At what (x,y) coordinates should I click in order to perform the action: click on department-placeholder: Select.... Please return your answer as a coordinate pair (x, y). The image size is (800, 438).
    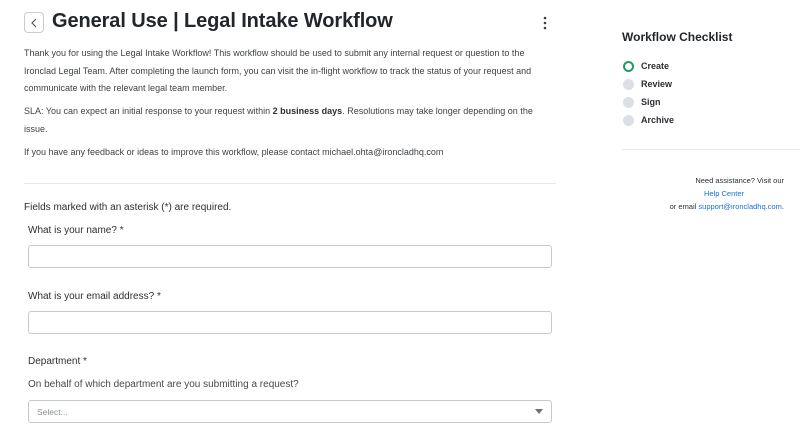
    Looking at the image, I should click on (52, 411).